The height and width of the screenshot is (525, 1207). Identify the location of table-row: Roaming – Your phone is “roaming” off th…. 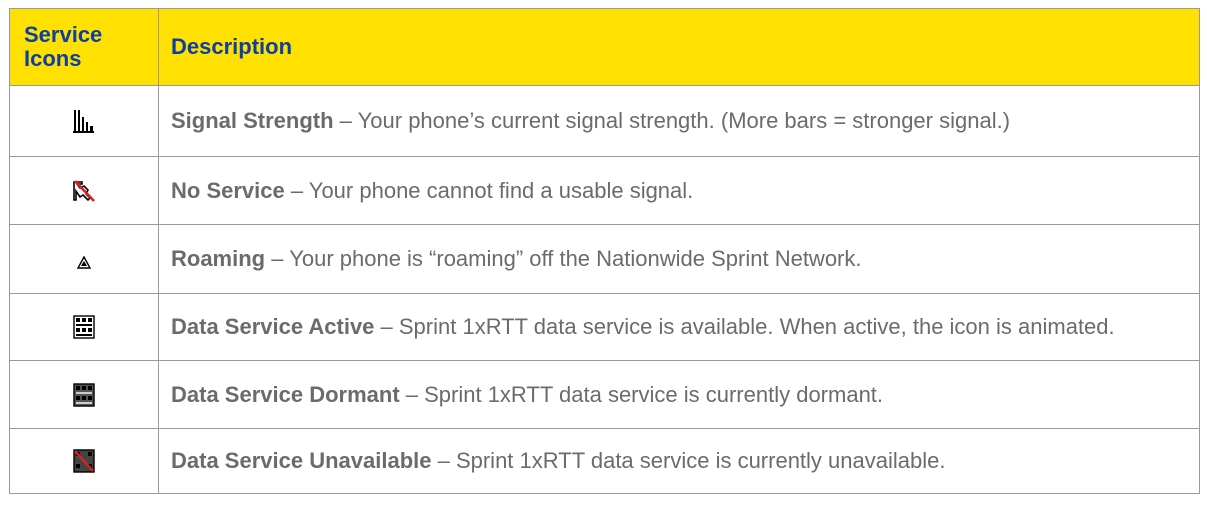
(604, 259).